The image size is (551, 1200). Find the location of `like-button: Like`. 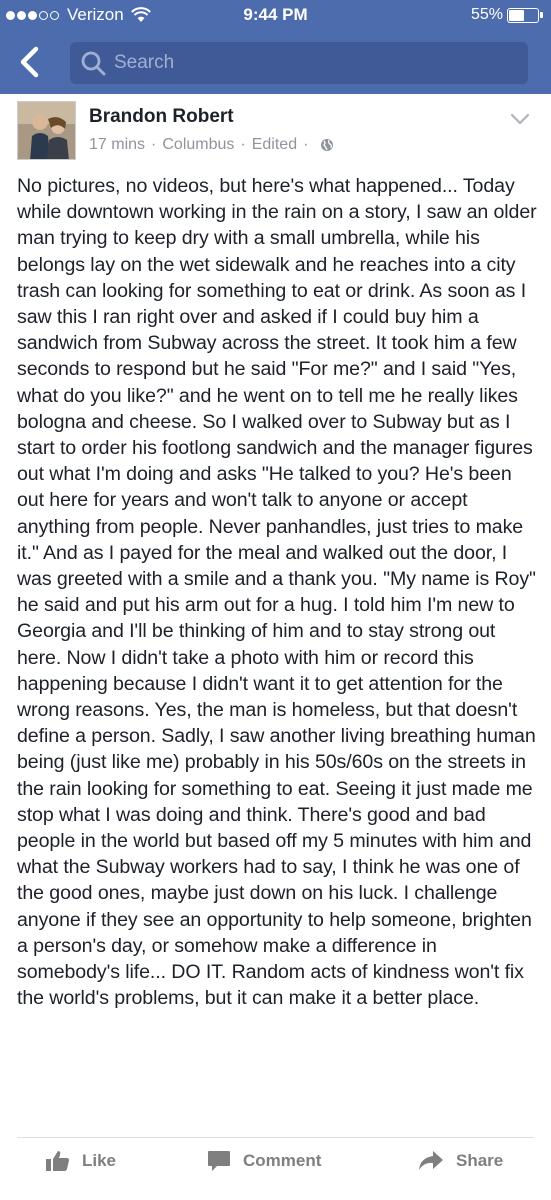

like-button: Like is located at coordinates (81, 1161).